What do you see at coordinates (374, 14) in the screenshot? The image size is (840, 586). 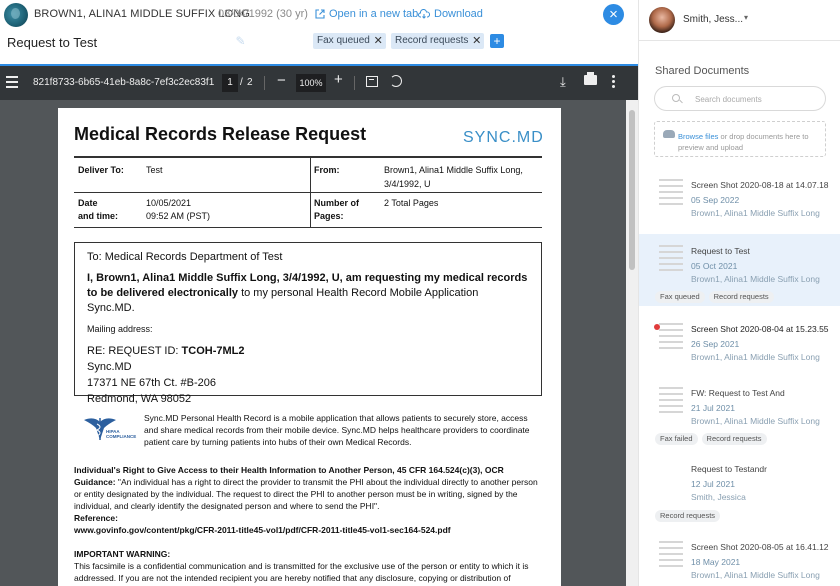 I see `open-in-new-tab-label: Open in a new tab` at bounding box center [374, 14].